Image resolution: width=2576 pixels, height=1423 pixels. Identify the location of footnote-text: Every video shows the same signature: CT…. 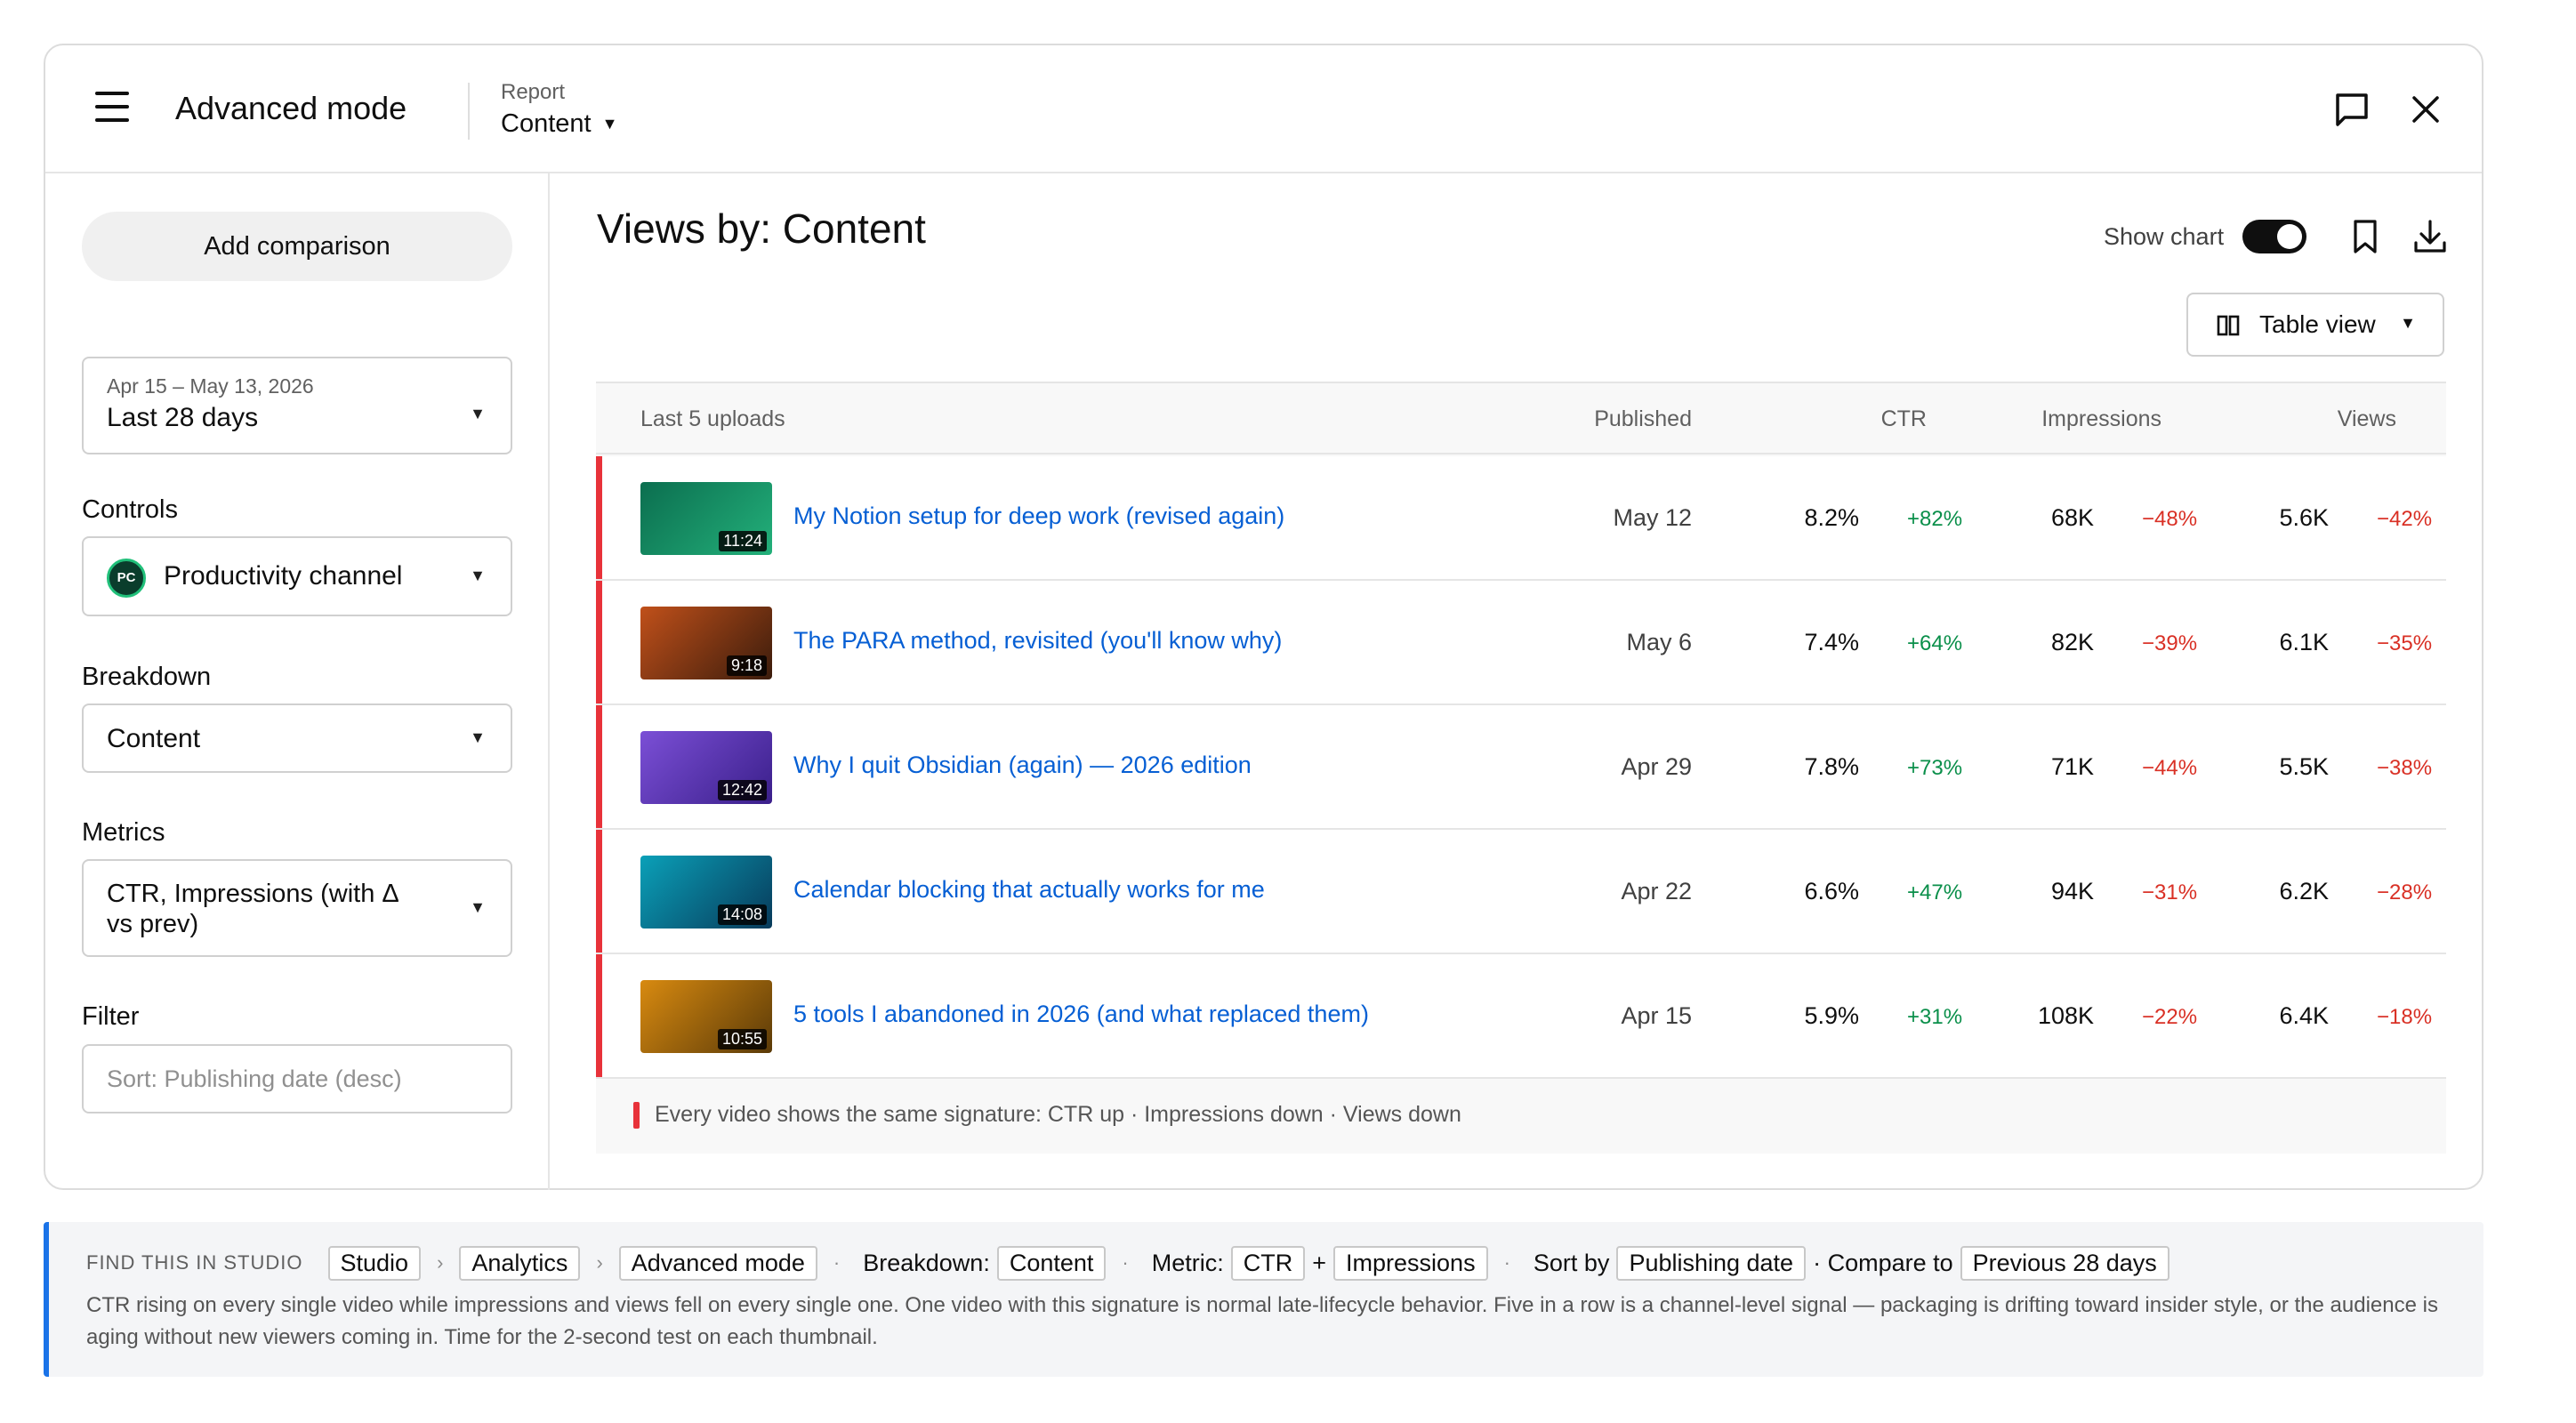
(1058, 1114).